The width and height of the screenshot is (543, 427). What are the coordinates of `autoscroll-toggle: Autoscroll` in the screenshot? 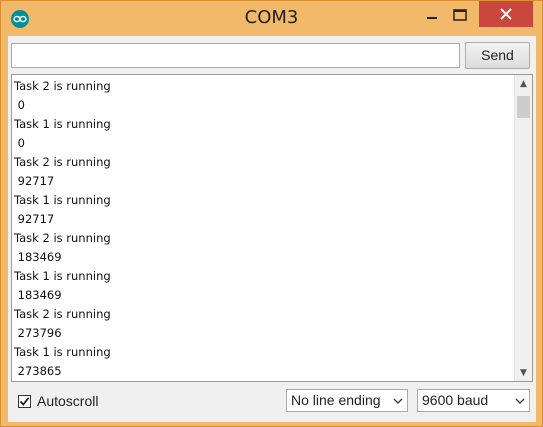 It's located at (58, 401).